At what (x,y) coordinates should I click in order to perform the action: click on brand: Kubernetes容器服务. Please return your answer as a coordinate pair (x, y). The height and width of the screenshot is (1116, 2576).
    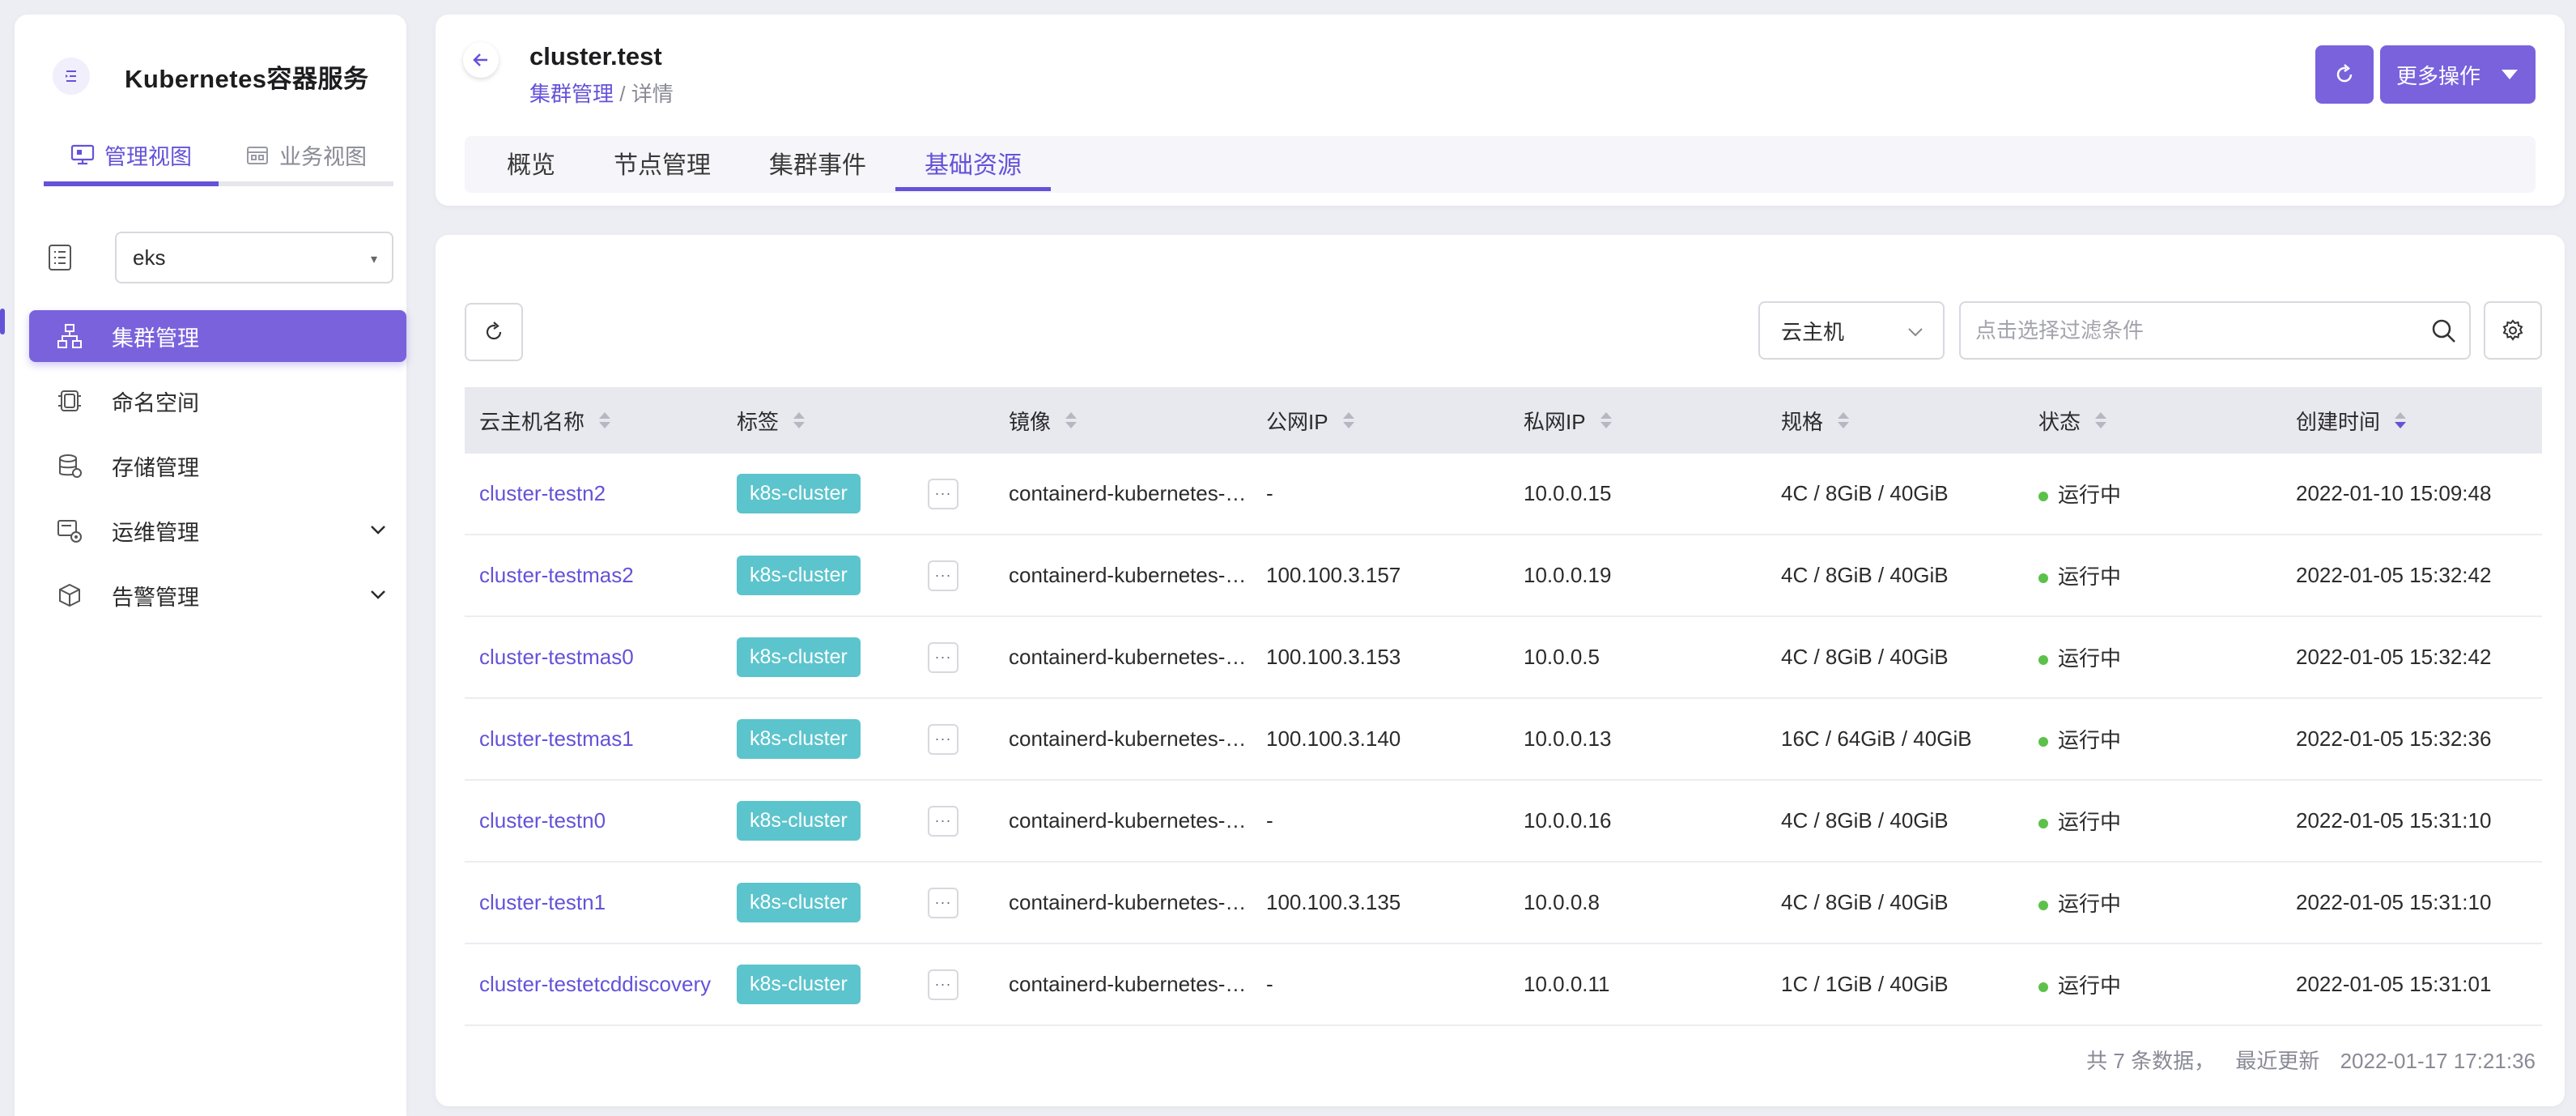
    Looking at the image, I should click on (203, 76).